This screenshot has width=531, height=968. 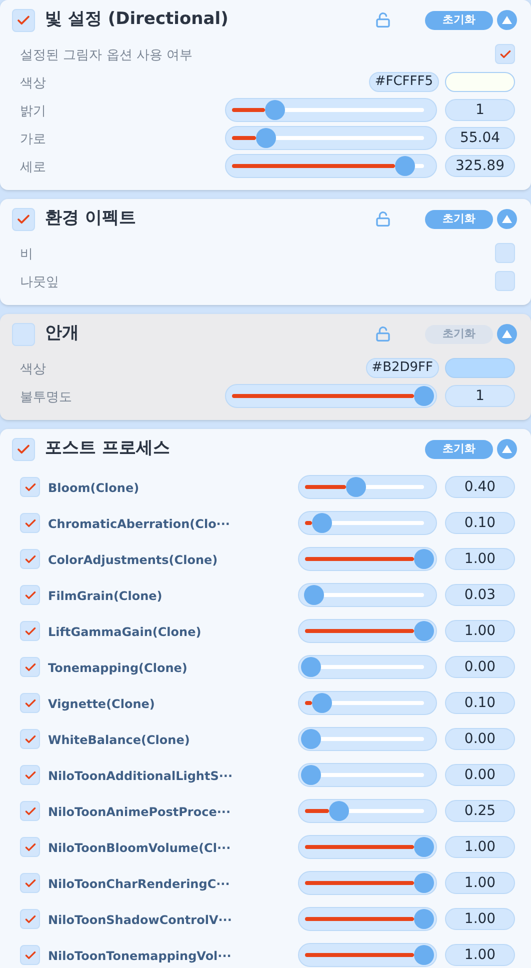 I want to click on setting-label: 색상, so click(x=33, y=83).